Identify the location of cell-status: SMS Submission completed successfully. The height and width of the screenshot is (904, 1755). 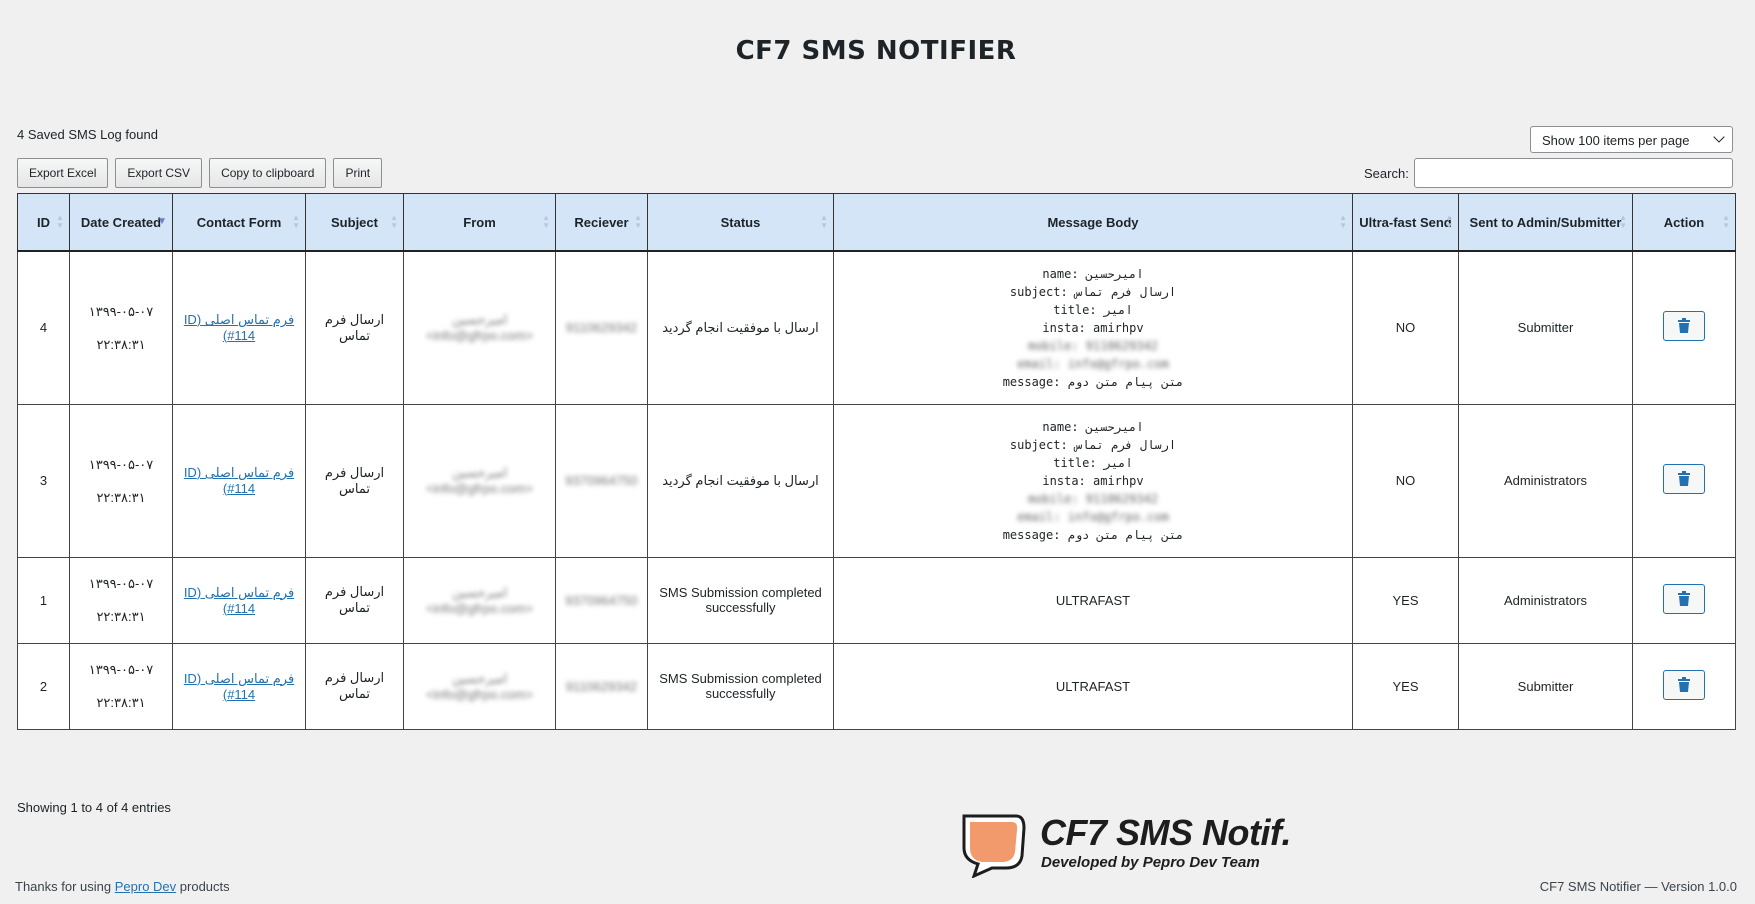
(740, 686).